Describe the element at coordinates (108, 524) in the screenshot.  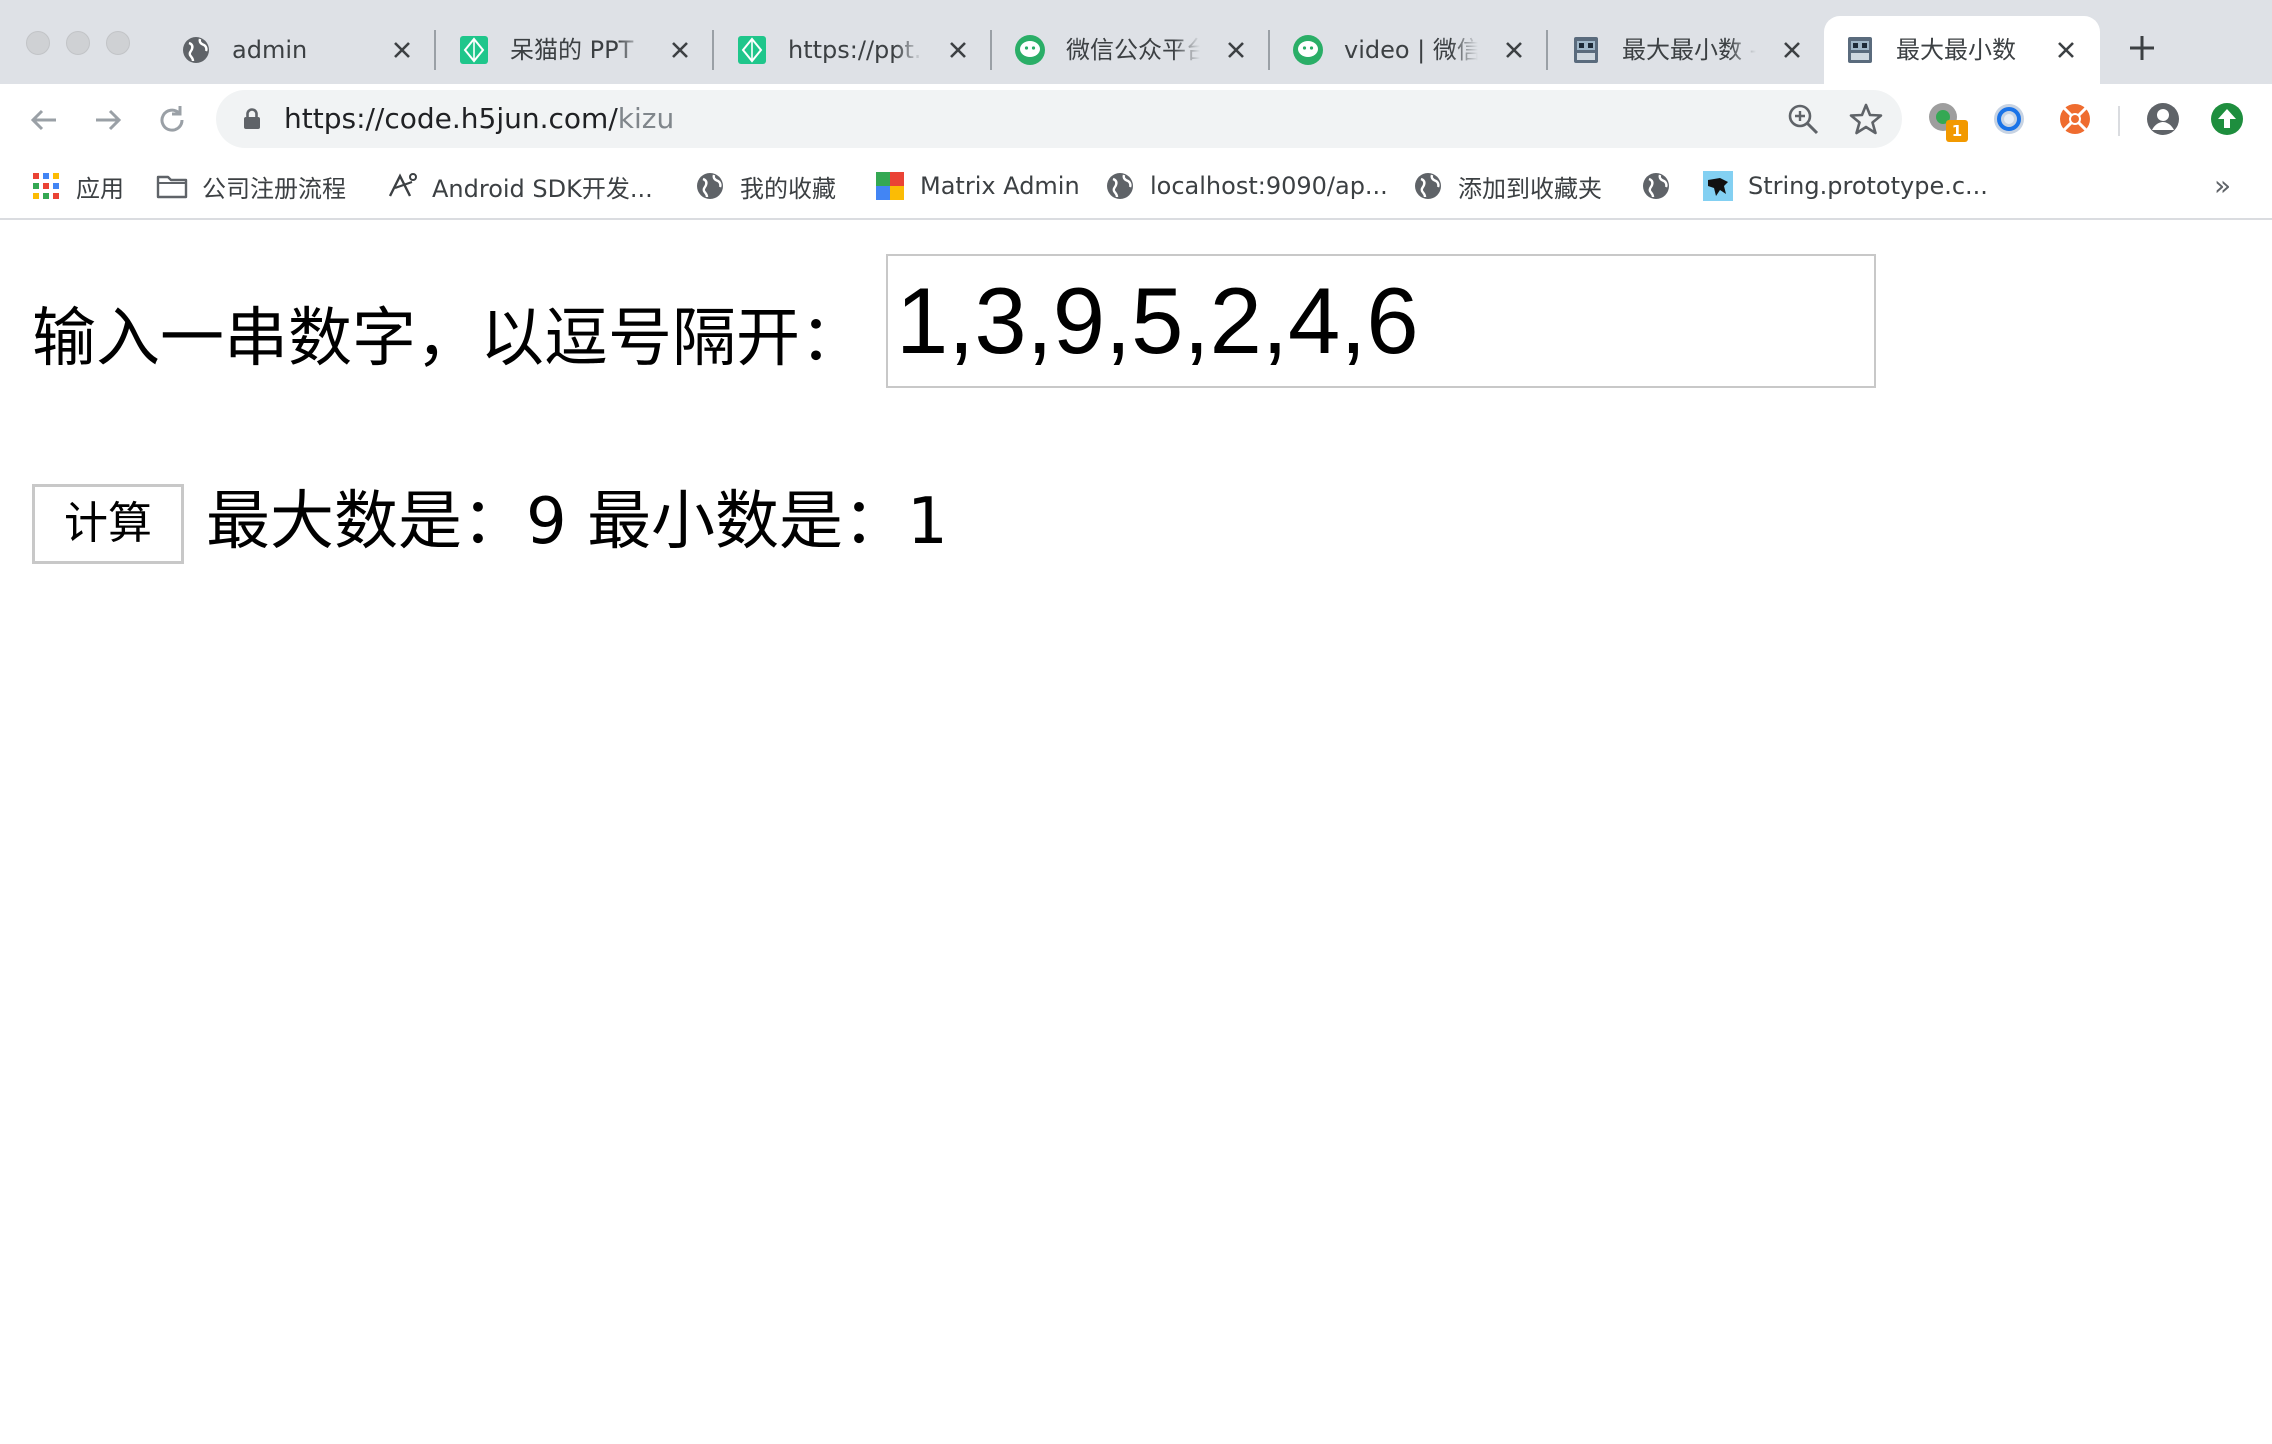
I see `calculate-button: 计算` at that location.